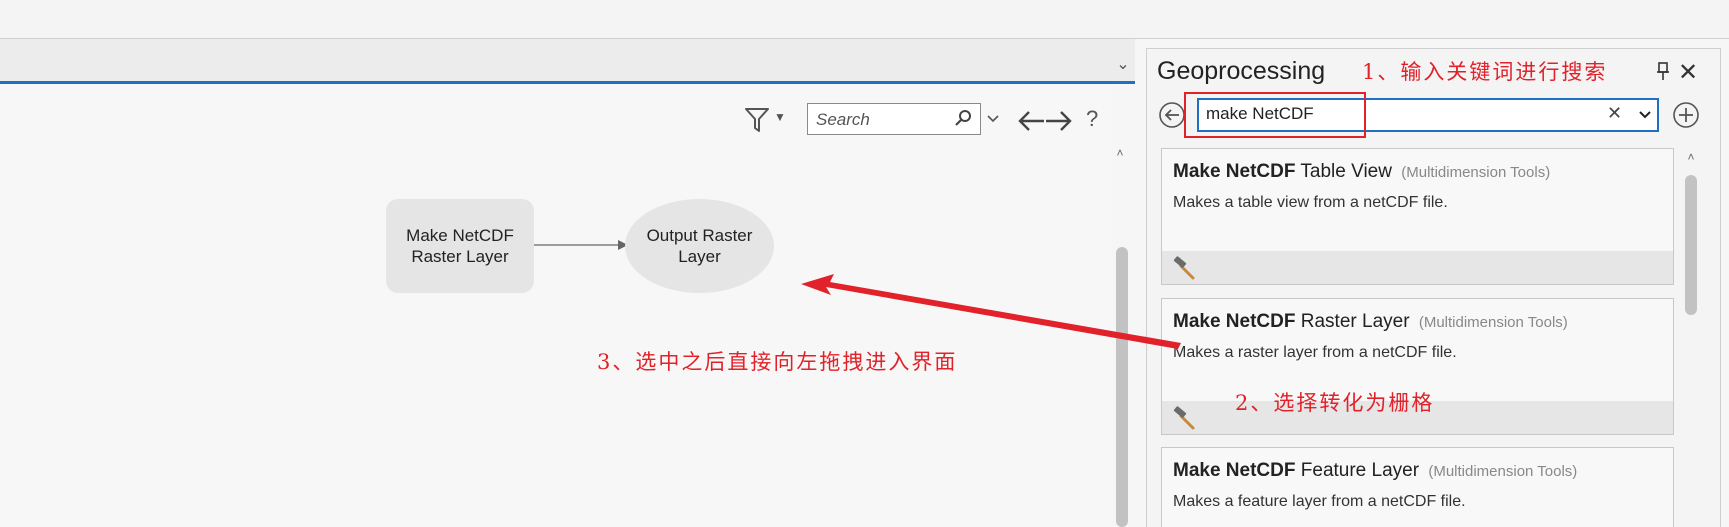 The height and width of the screenshot is (527, 1729). I want to click on tab-list-chevron-icon: ⌄, so click(1123, 65).